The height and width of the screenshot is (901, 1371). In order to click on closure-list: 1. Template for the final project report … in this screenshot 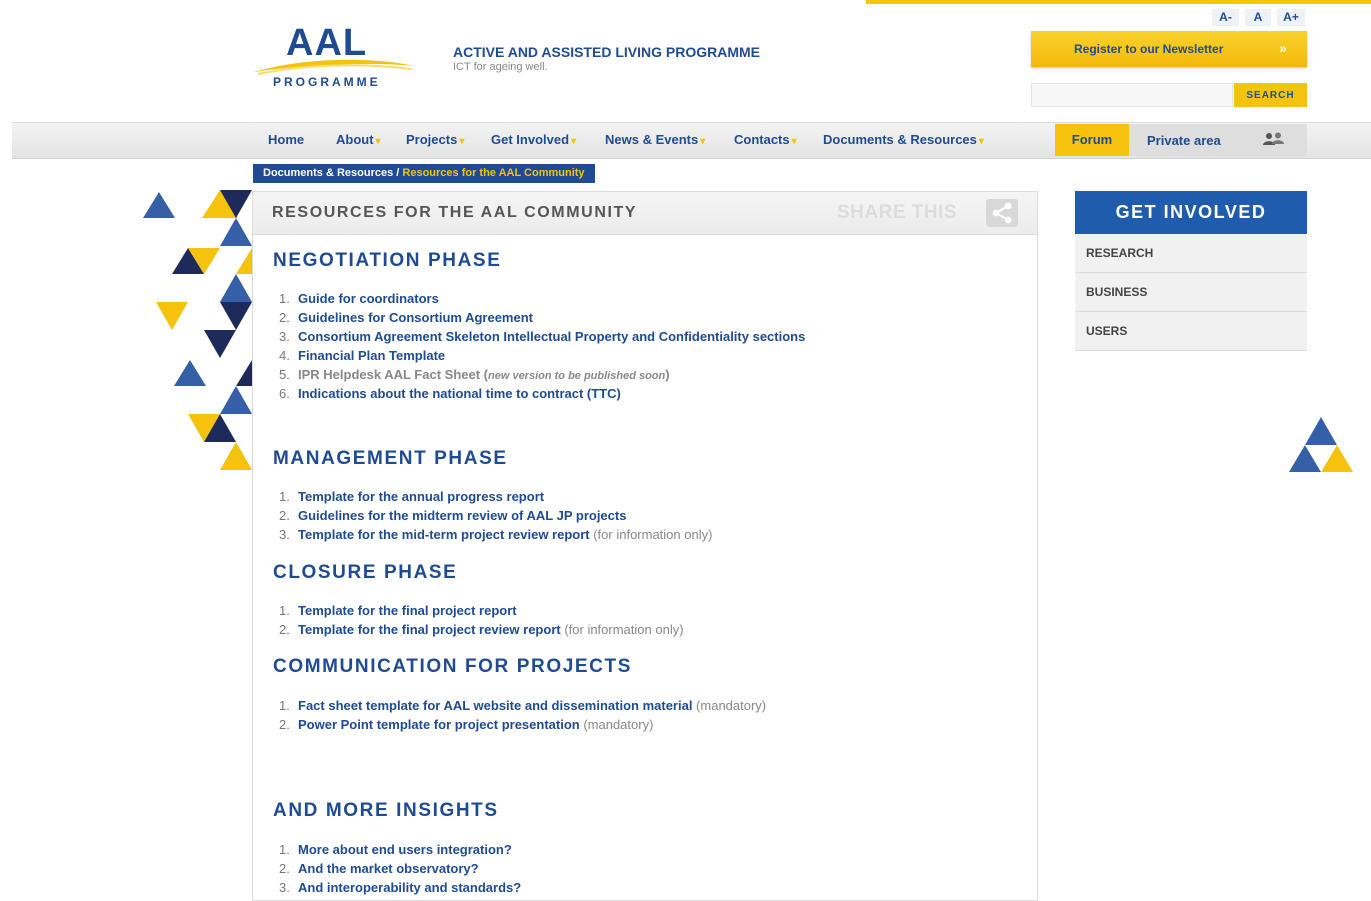, I will do `click(481, 620)`.